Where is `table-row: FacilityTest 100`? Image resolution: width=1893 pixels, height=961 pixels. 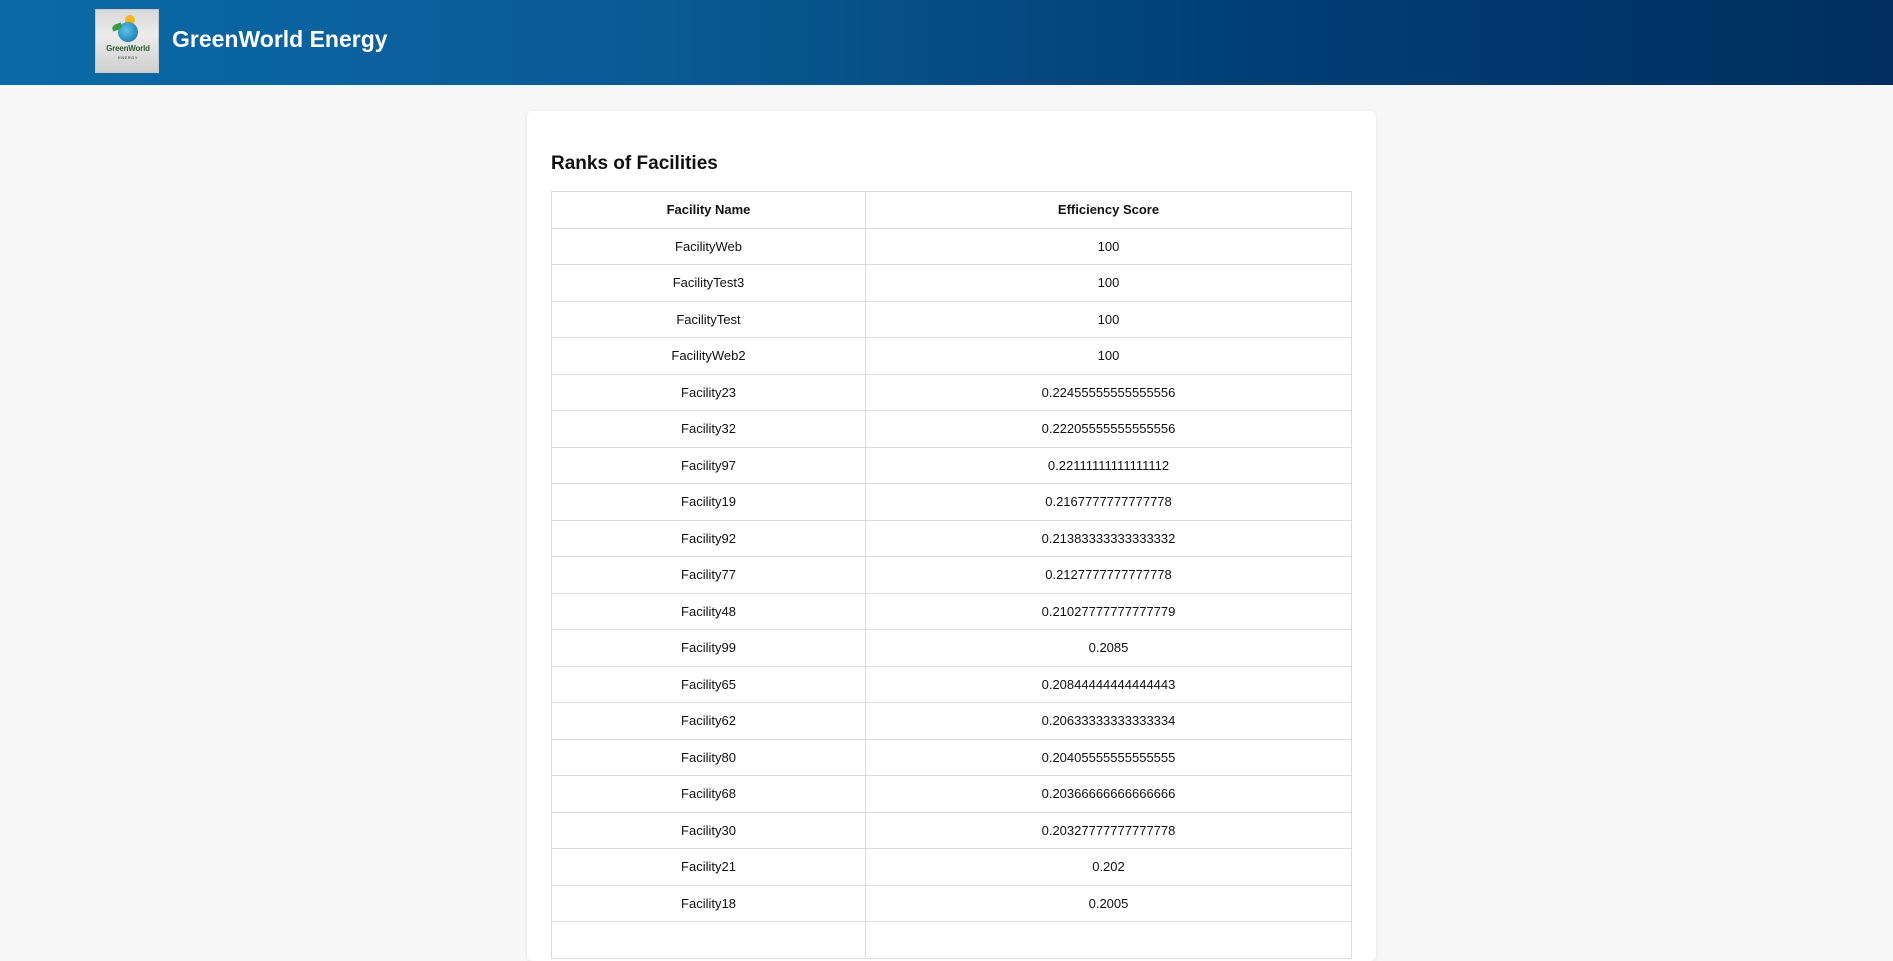
table-row: FacilityTest 100 is located at coordinates (951, 319).